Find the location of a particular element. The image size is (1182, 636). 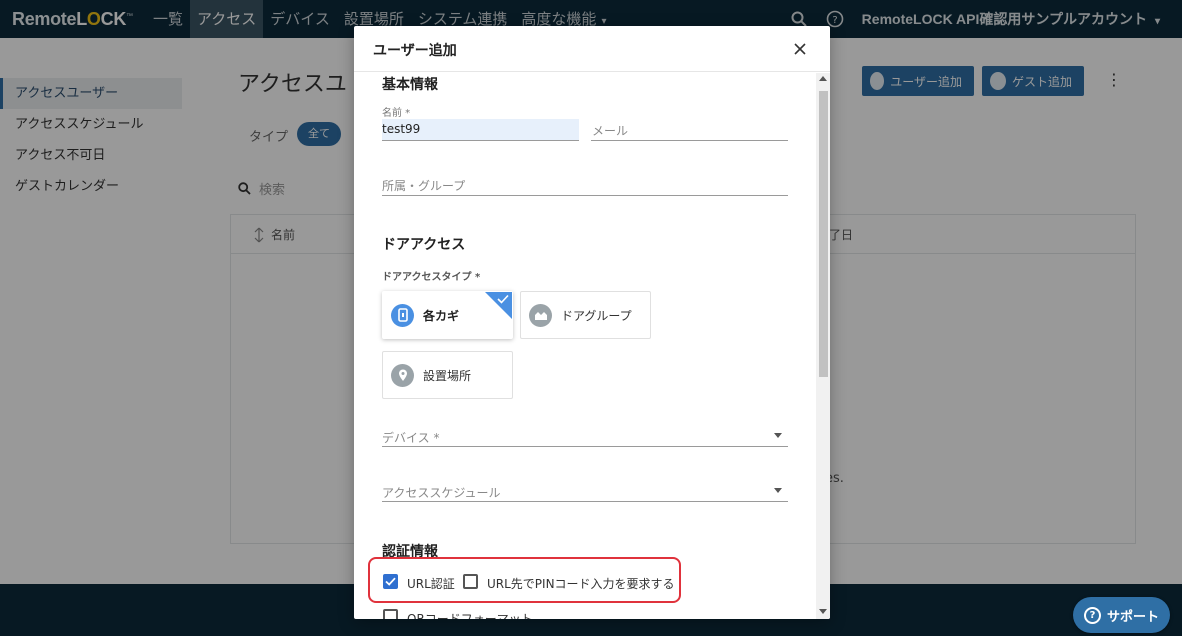

group-field is located at coordinates (585, 195).